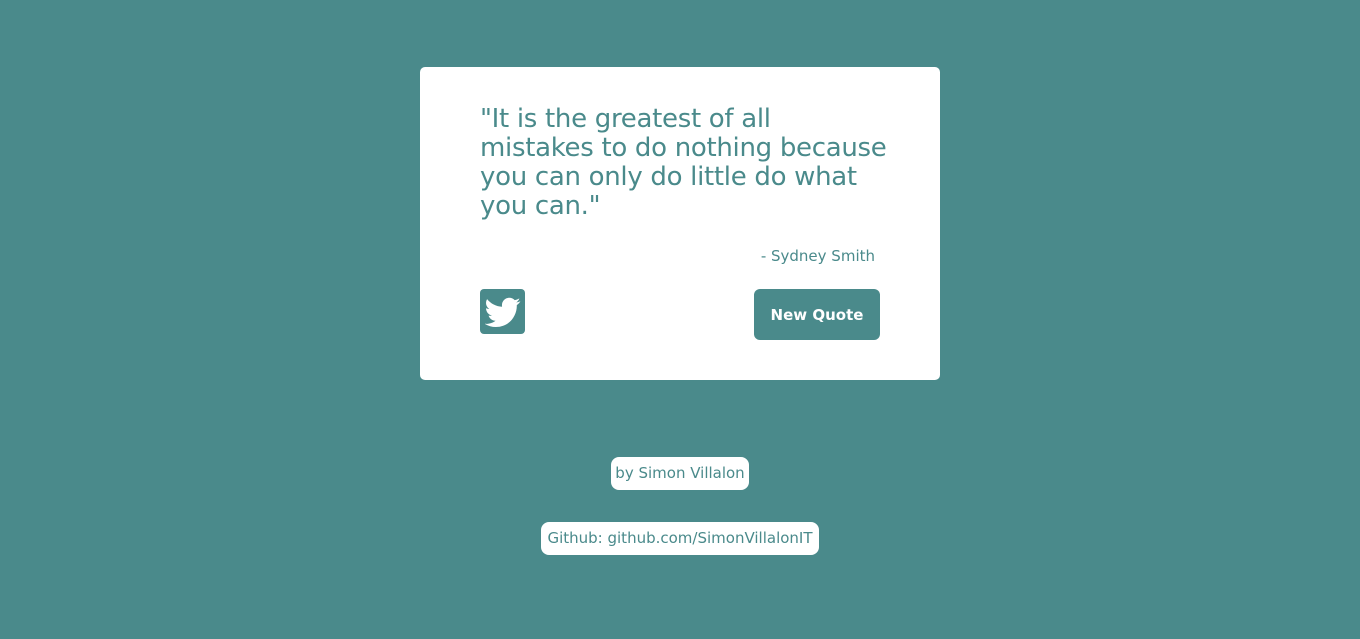 This screenshot has height=639, width=1360. I want to click on tweet-quote-button, so click(502, 311).